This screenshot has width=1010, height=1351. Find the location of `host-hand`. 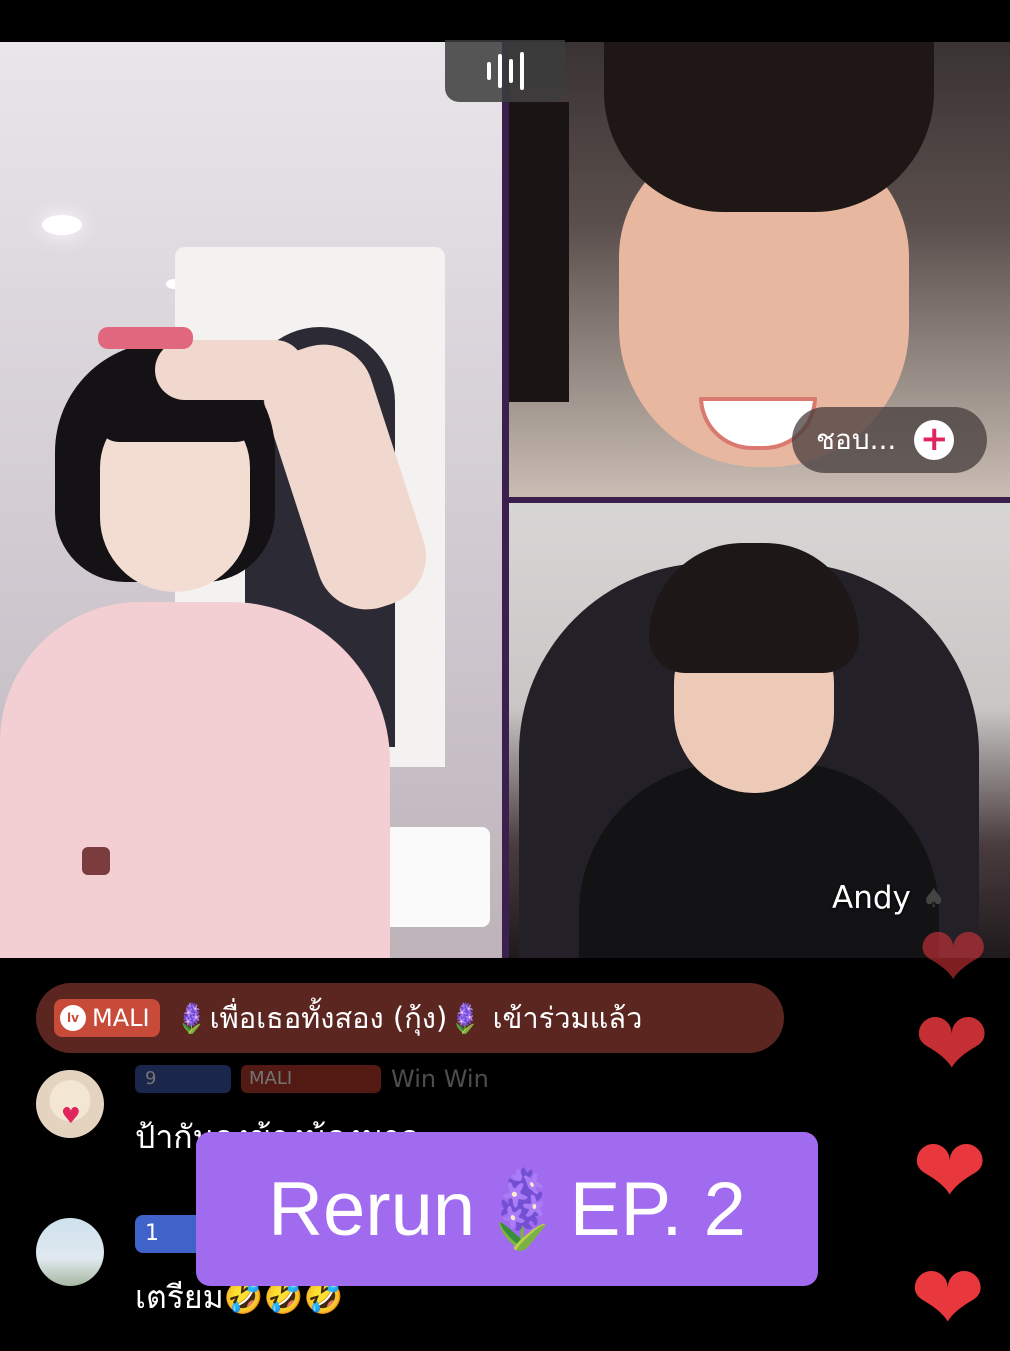

host-hand is located at coordinates (230, 370).